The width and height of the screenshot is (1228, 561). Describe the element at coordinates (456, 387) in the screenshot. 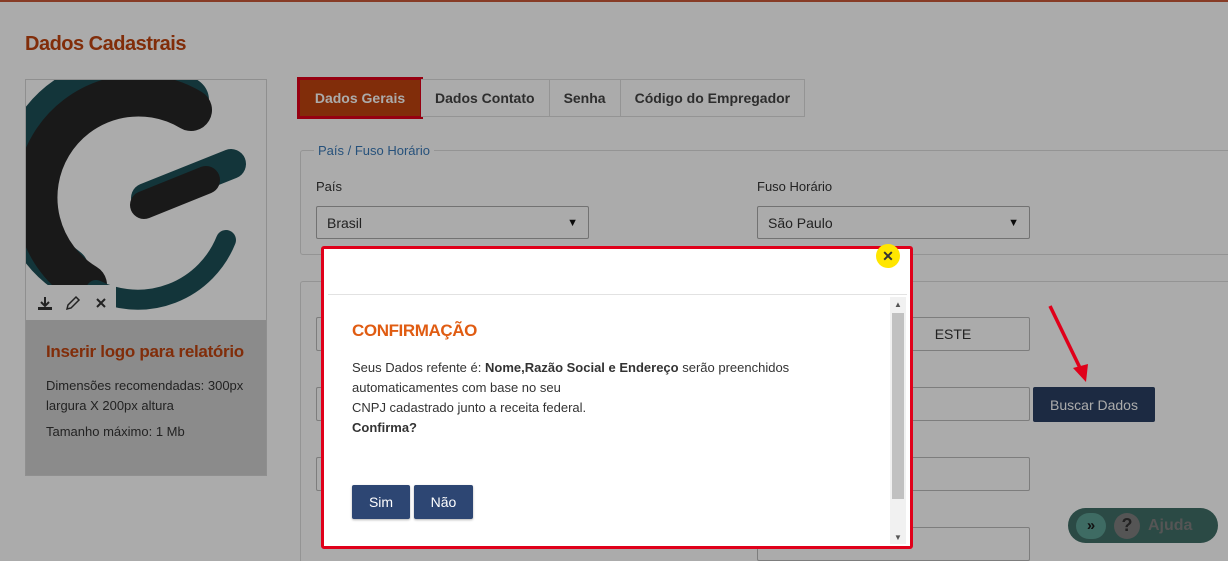

I see `modal-message-line2: automaticamentes com base no seu` at that location.